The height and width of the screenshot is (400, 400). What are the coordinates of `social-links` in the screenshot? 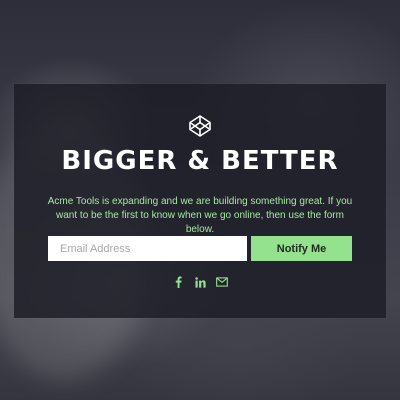 It's located at (200, 282).